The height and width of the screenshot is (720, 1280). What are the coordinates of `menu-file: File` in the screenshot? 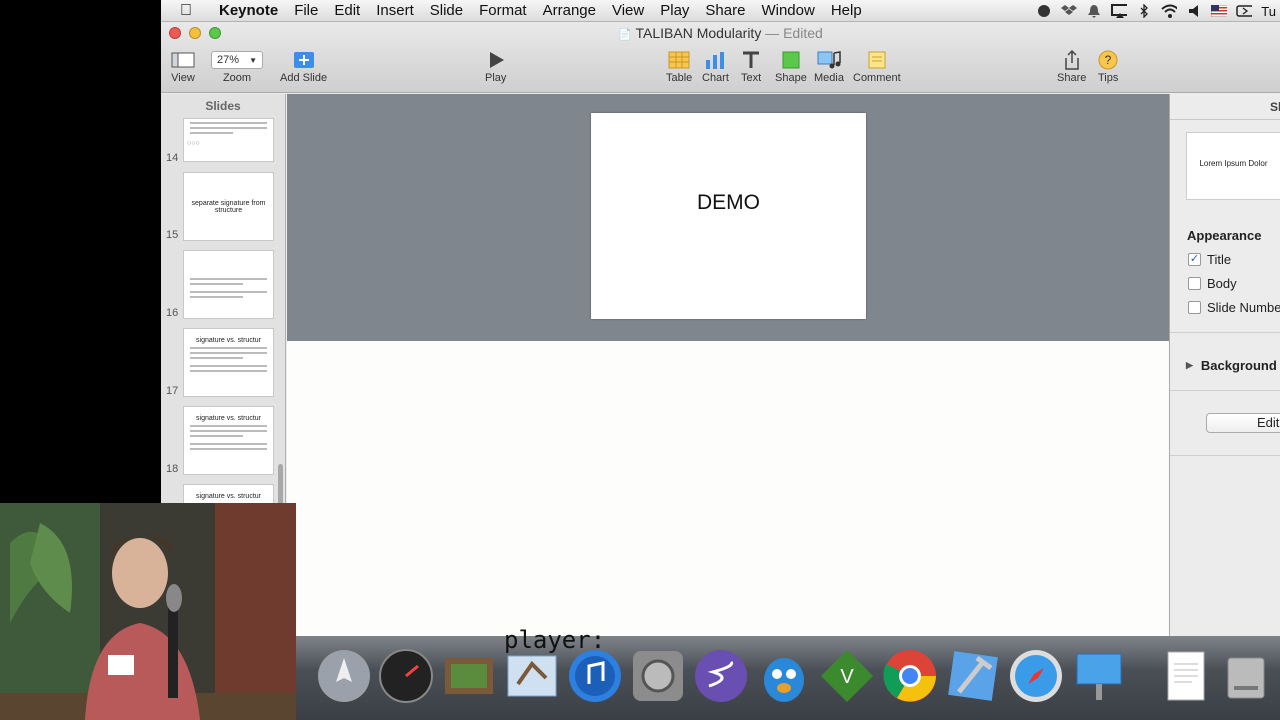 It's located at (306, 10).